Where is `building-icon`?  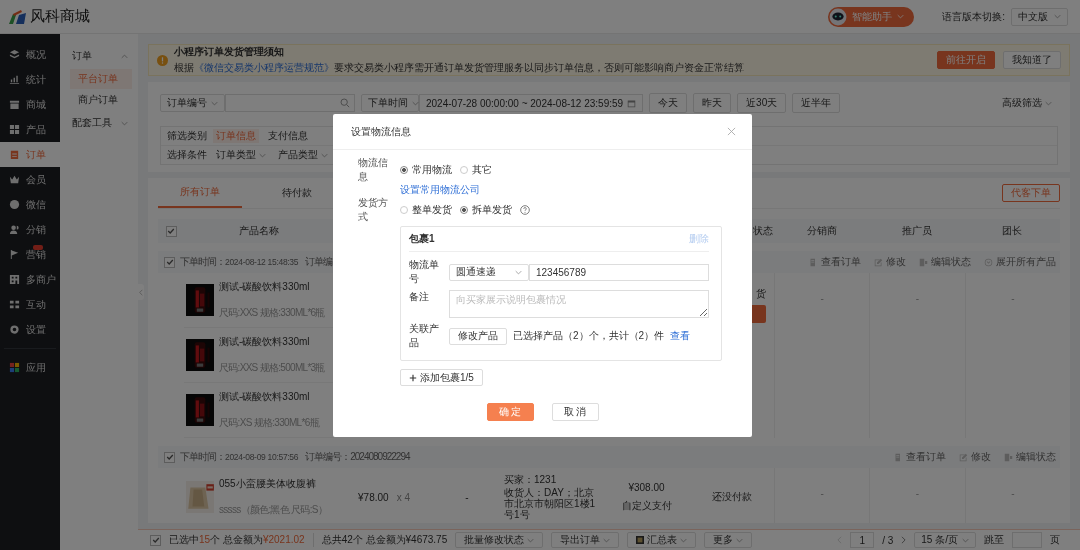
building-icon is located at coordinates (14, 279).